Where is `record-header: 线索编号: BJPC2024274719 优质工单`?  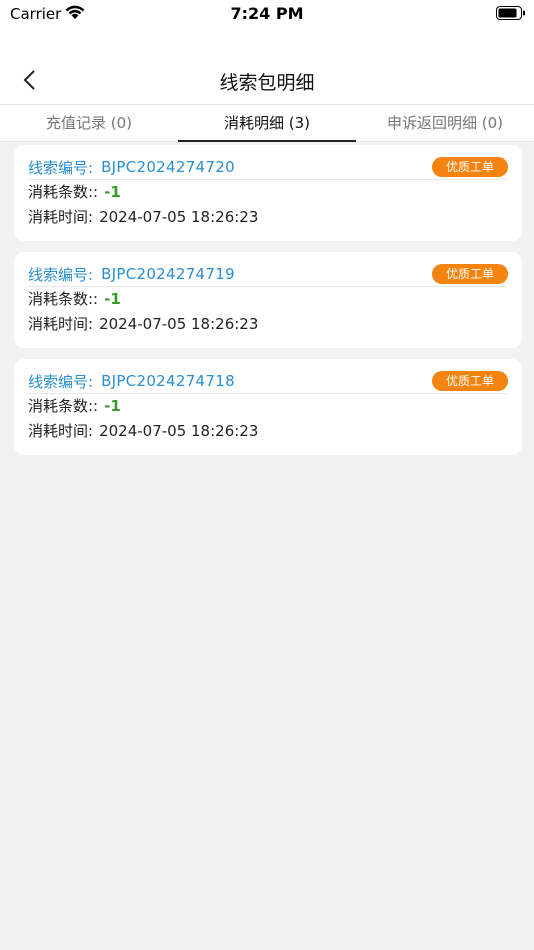 record-header: 线索编号: BJPC2024274719 优质工单 is located at coordinates (268, 274).